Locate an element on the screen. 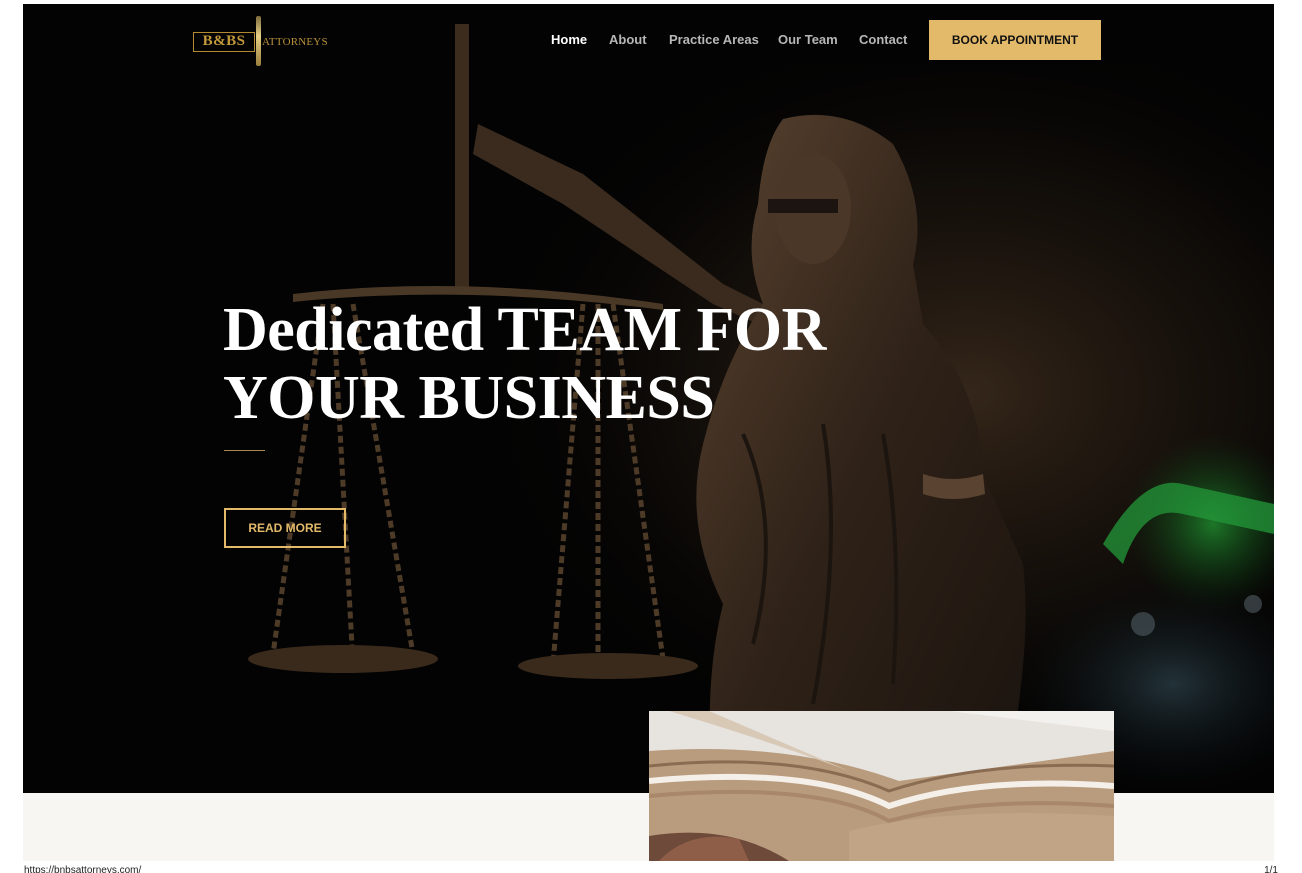 Image resolution: width=1302 pixels, height=873 pixels. open-book-image is located at coordinates (881, 786).